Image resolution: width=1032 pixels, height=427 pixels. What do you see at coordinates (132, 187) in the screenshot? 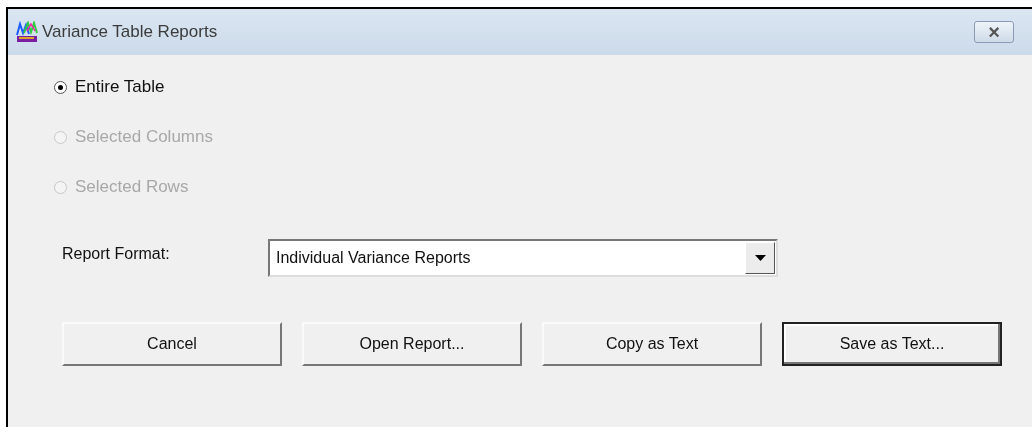
I see `radio-label: Selected Rows` at bounding box center [132, 187].